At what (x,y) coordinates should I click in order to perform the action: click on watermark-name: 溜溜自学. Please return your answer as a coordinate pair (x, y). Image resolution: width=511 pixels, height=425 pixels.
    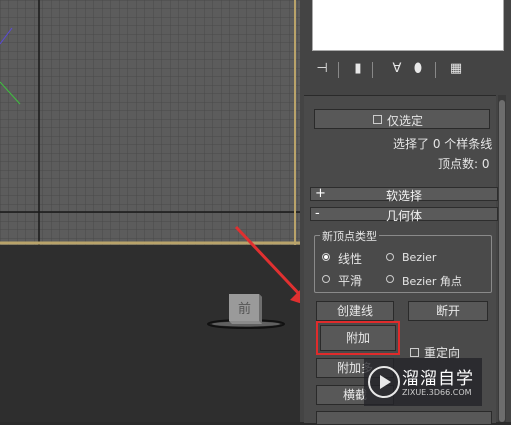
    Looking at the image, I should click on (438, 379).